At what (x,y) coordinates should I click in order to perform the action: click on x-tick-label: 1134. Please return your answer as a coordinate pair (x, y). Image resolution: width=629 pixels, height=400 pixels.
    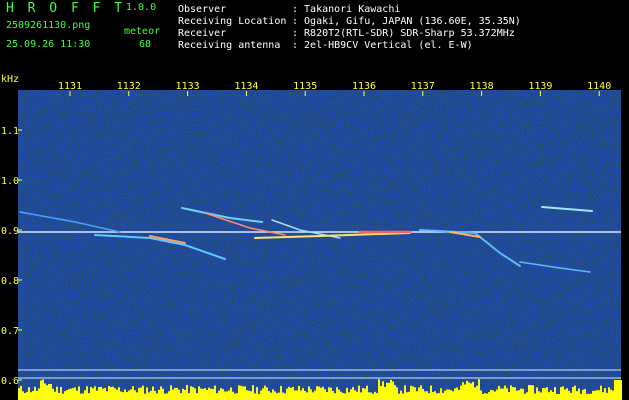
    Looking at the image, I should click on (246, 86).